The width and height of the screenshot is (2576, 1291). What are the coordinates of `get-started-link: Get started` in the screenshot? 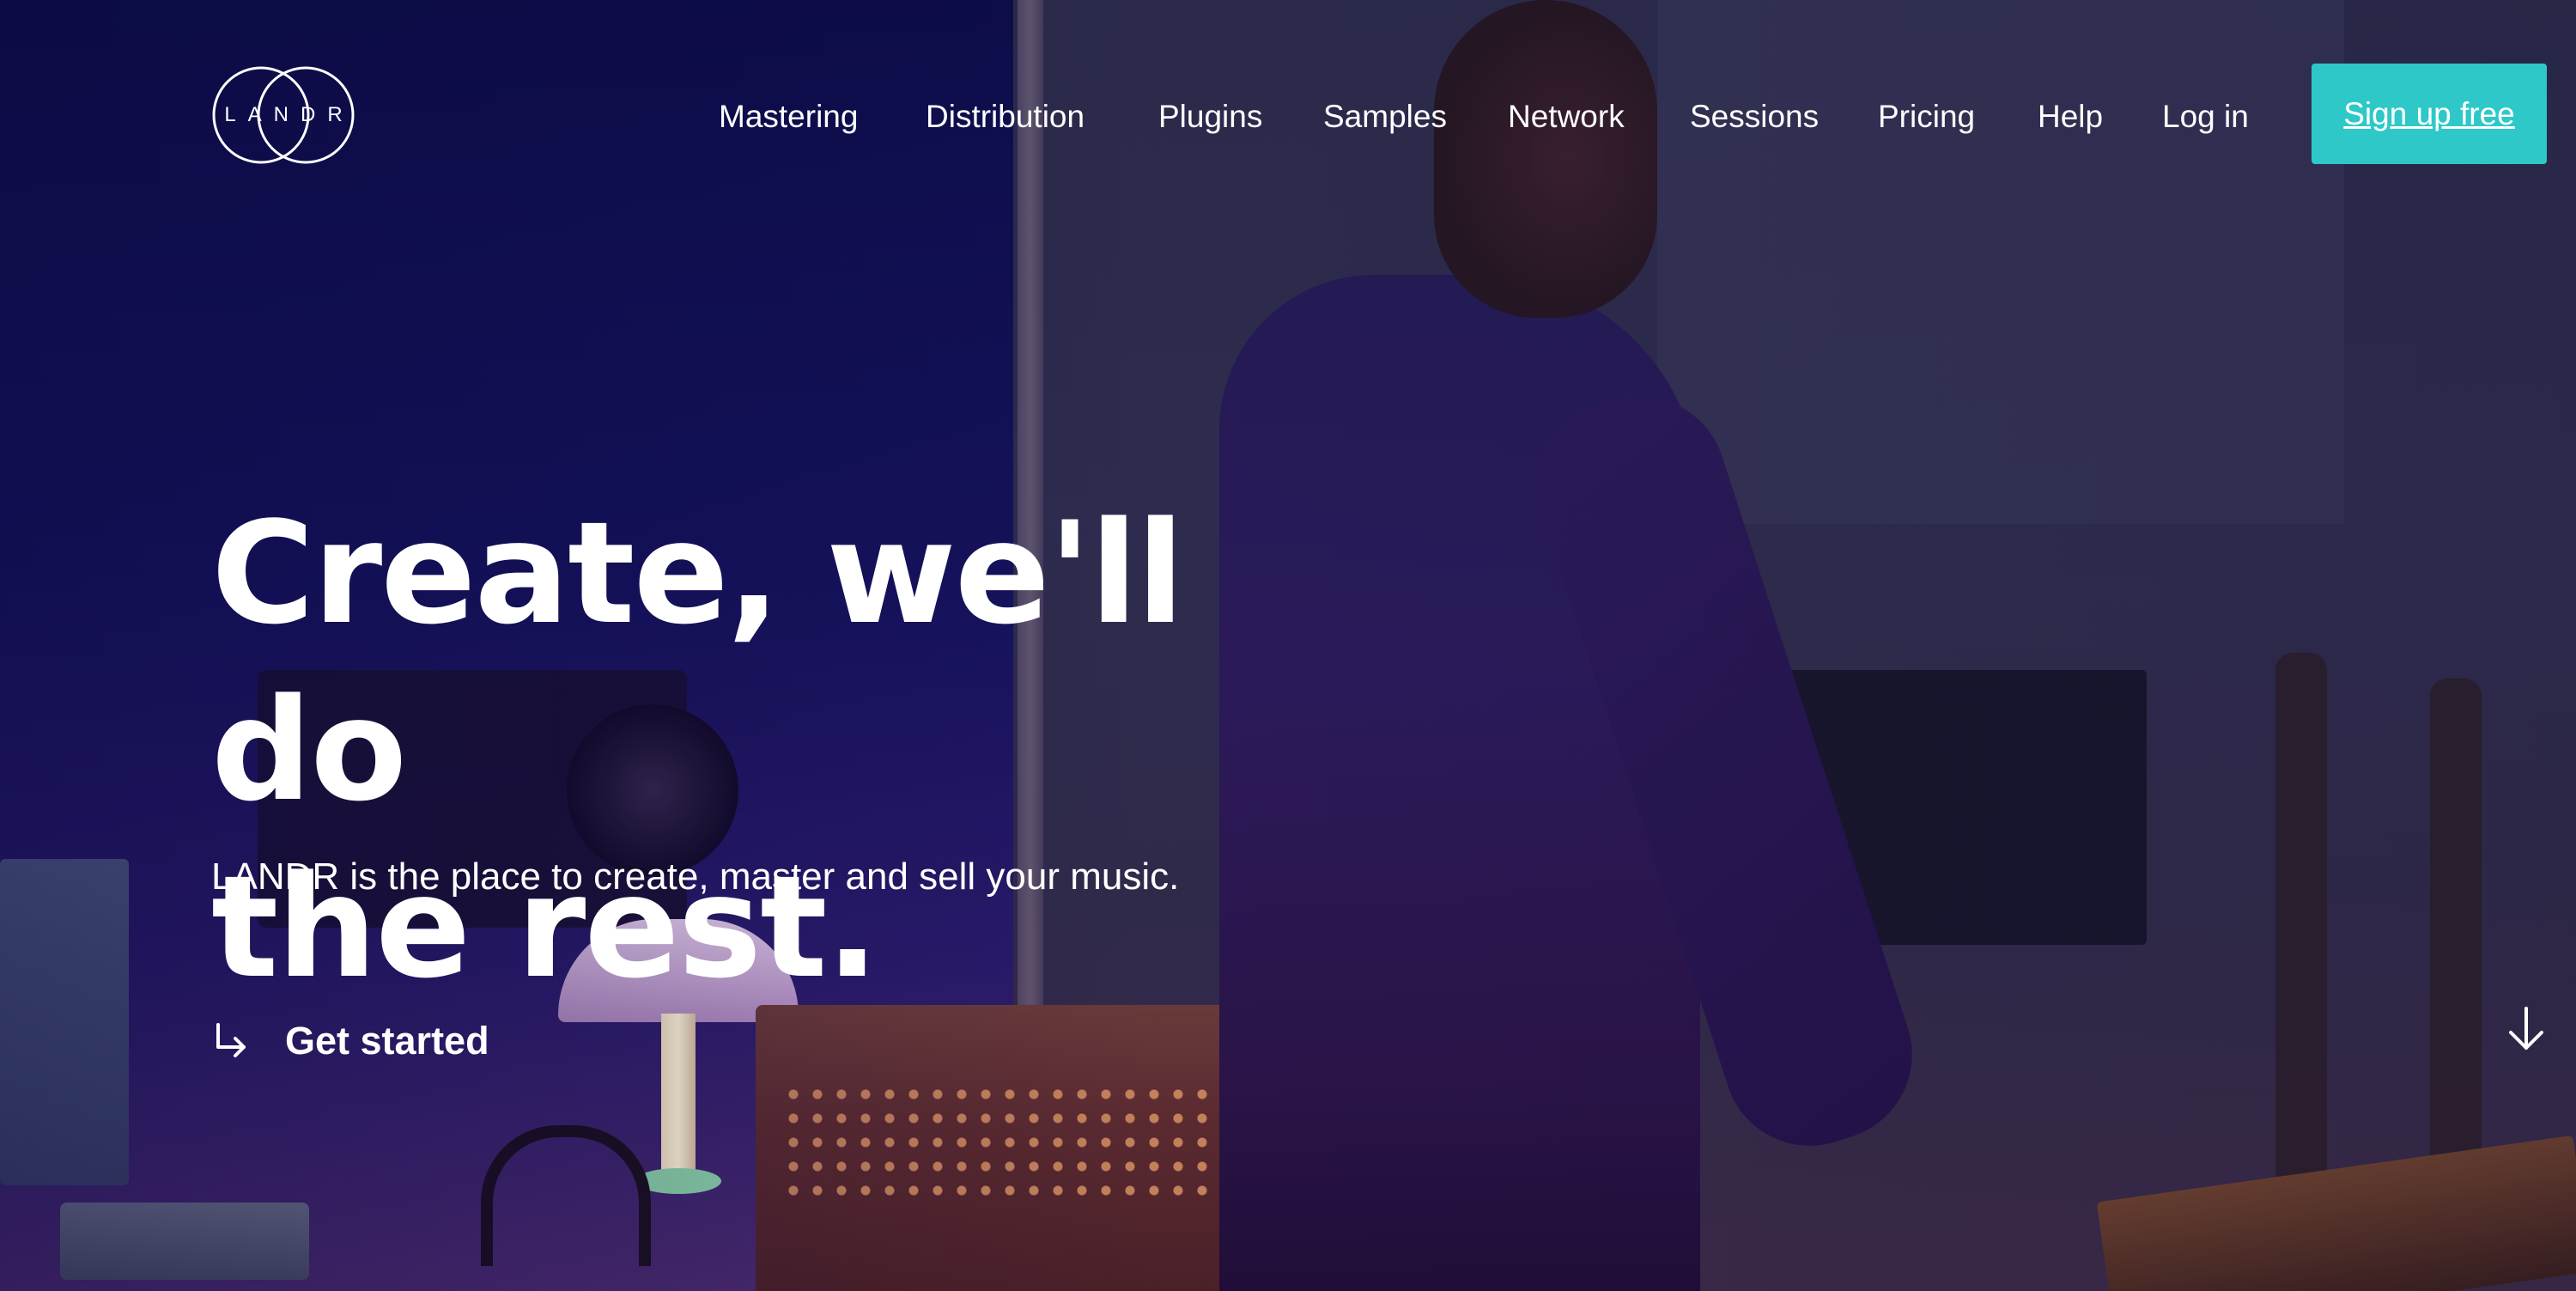 It's located at (350, 1041).